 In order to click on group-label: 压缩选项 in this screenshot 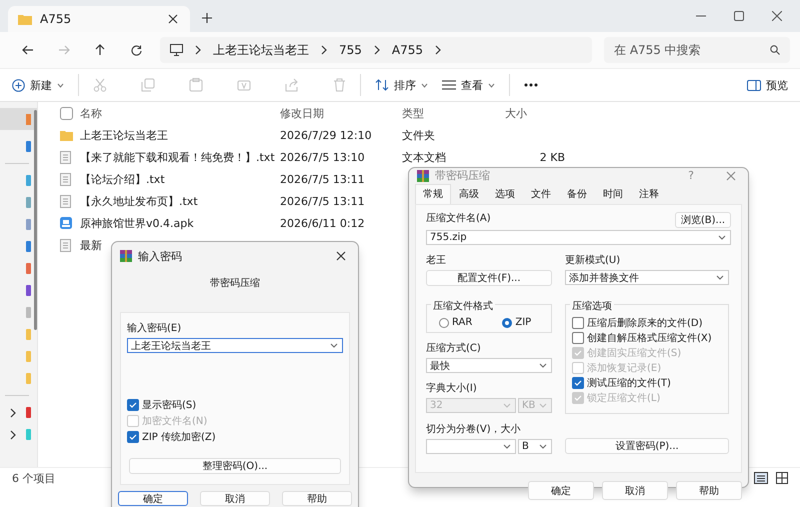, I will do `click(592, 306)`.